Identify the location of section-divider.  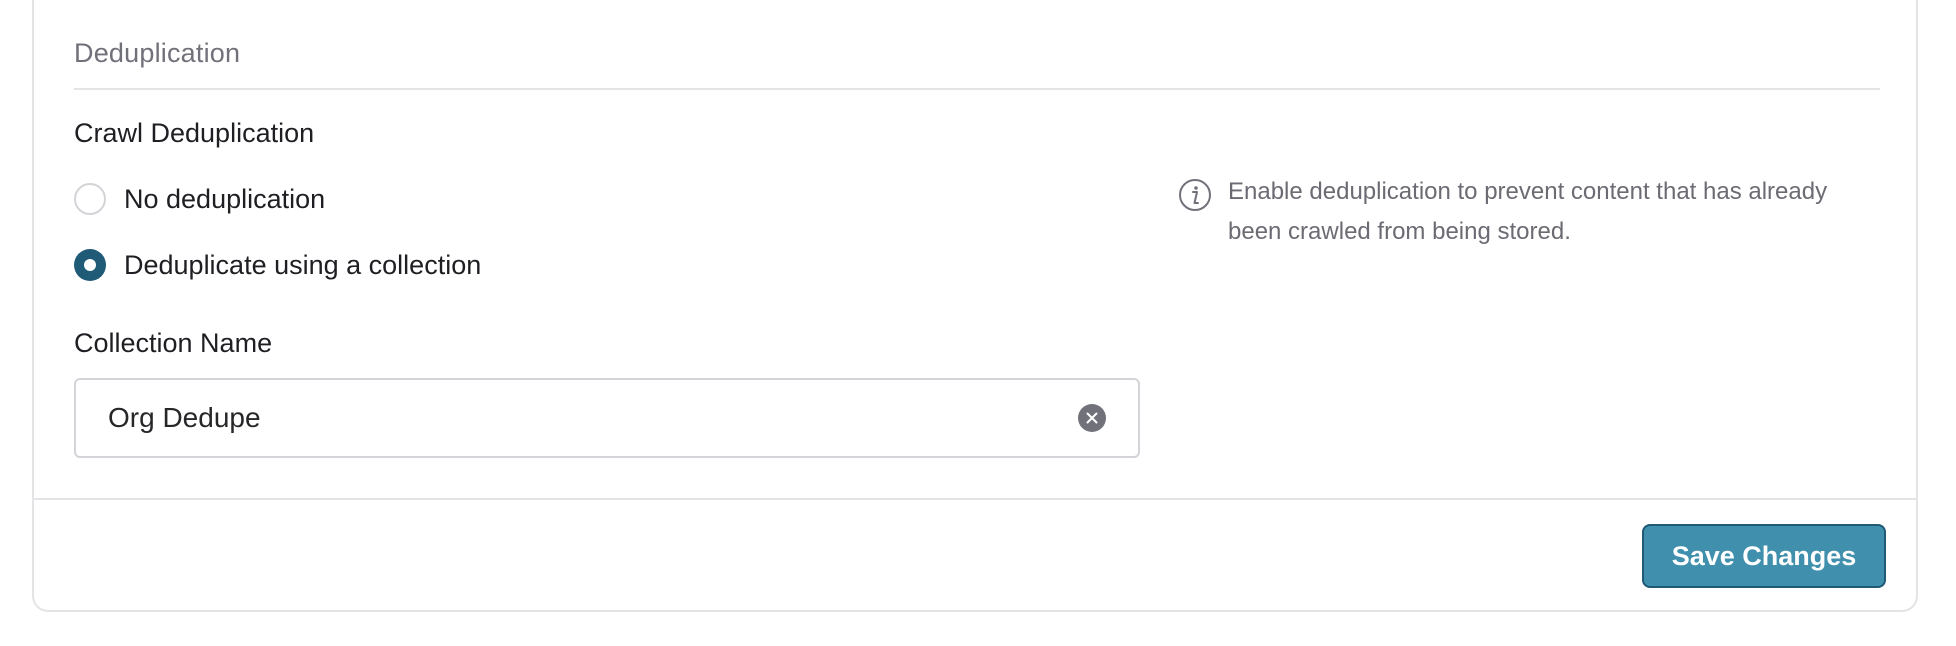
(977, 89).